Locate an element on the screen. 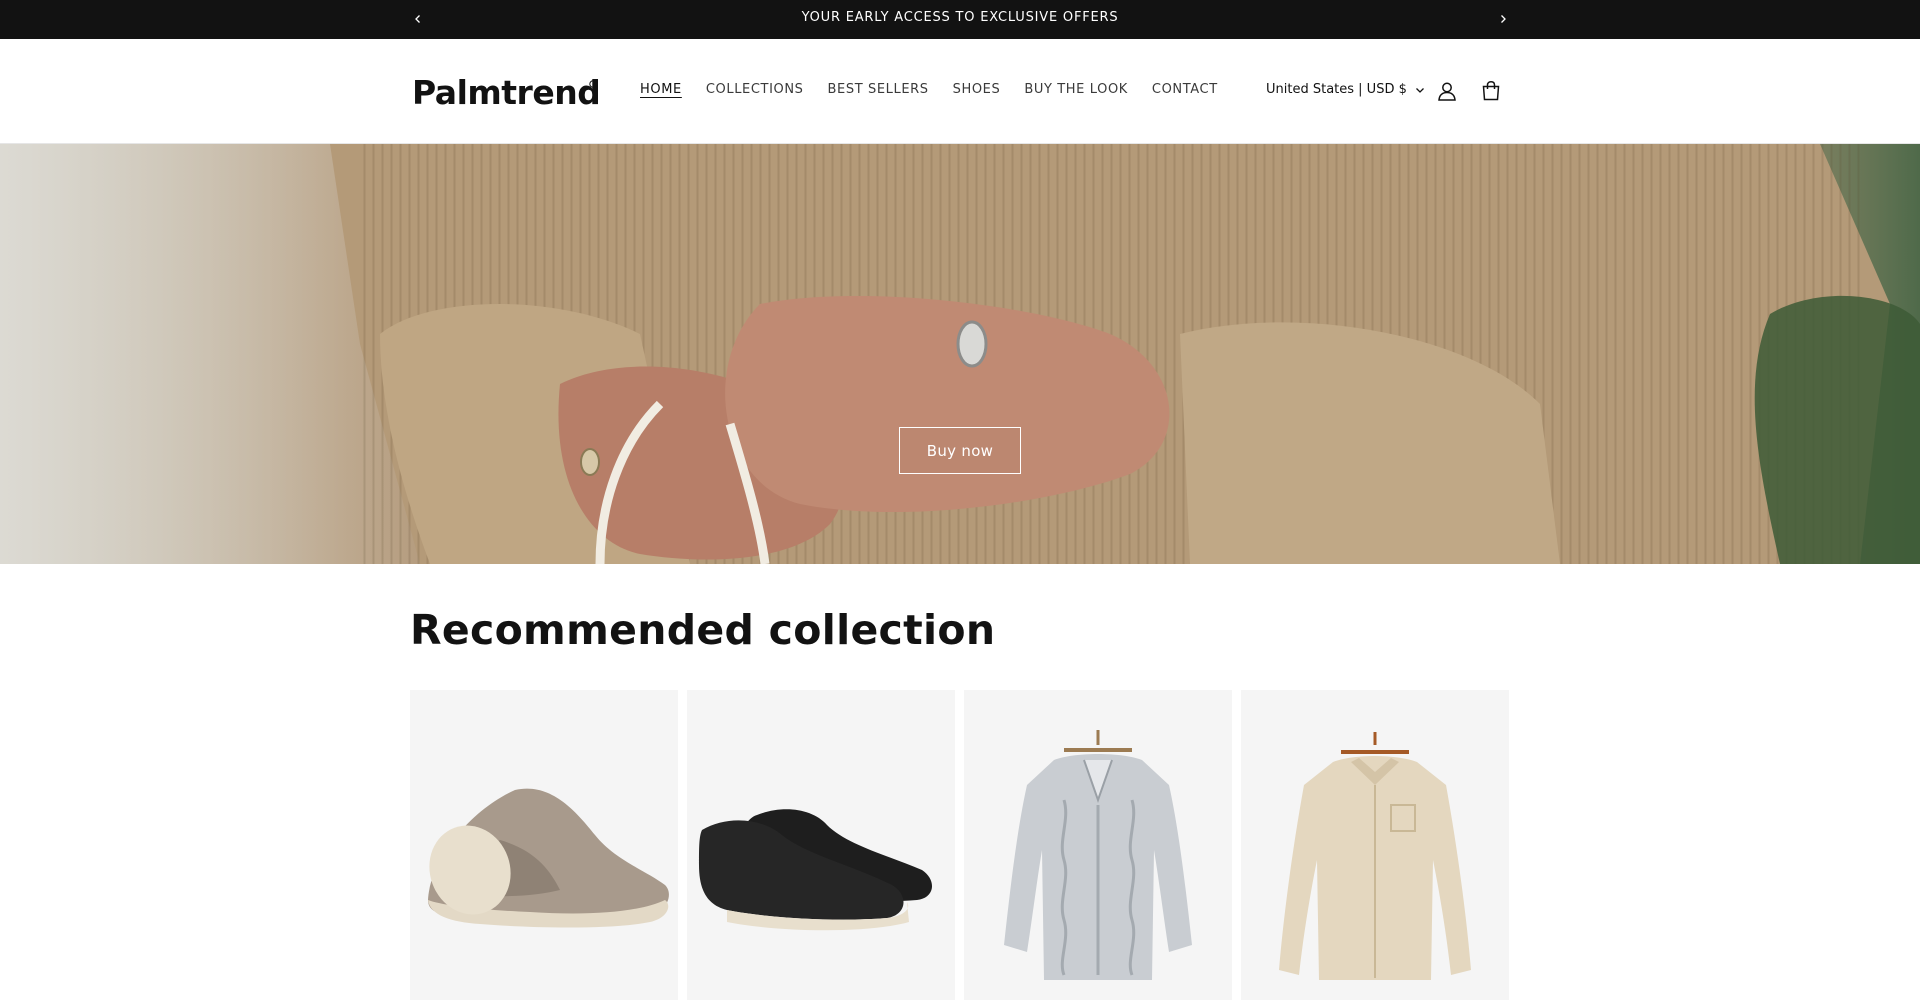 The height and width of the screenshot is (1000, 1920). nav-contact: CONTACT is located at coordinates (1185, 89).